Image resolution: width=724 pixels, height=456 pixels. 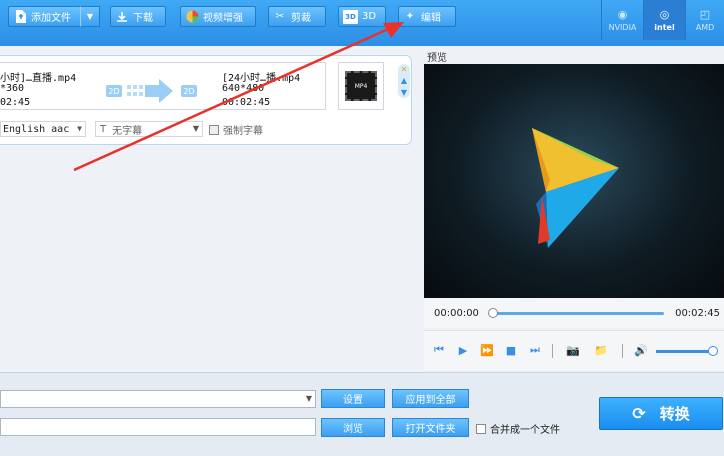 What do you see at coordinates (664, 27) in the screenshot?
I see `hw-intel-label: intel` at bounding box center [664, 27].